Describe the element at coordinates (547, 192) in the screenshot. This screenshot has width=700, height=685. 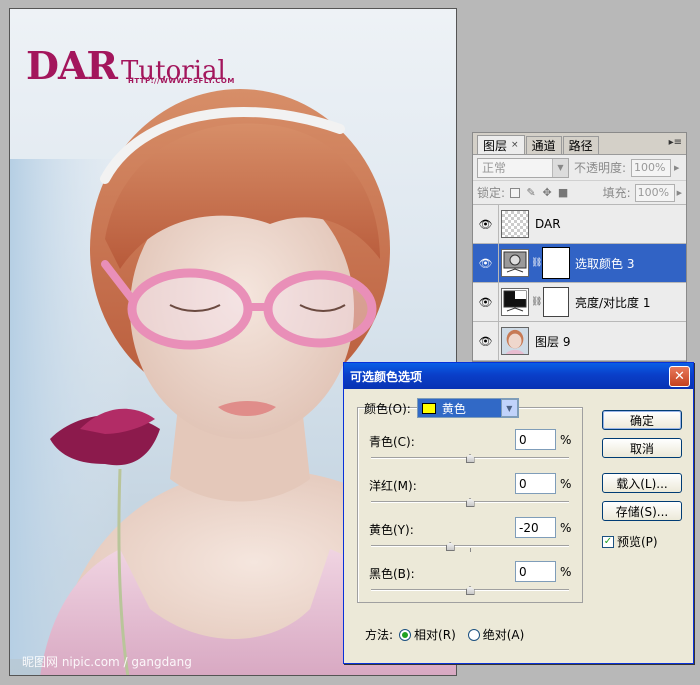
I see `lock-move-icon: ✥` at that location.